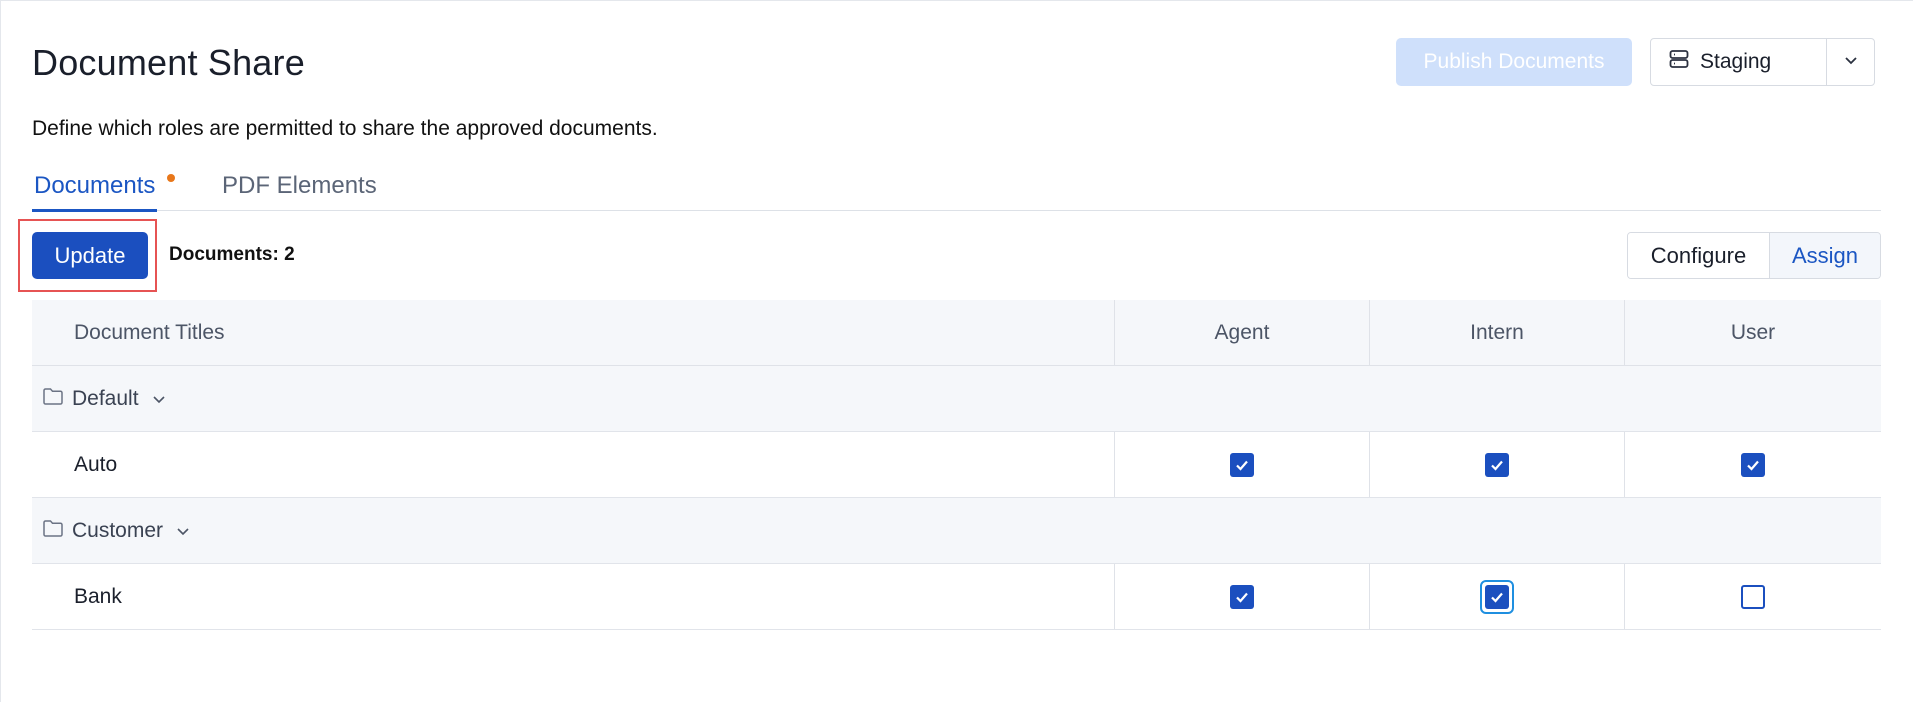 The image size is (1913, 702). I want to click on group-name: Customer, so click(118, 530).